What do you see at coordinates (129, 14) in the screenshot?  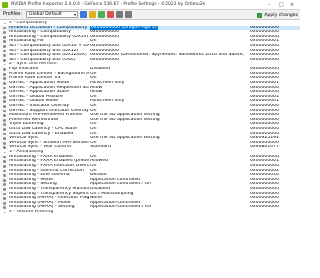 I see `settings-icon` at bounding box center [129, 14].